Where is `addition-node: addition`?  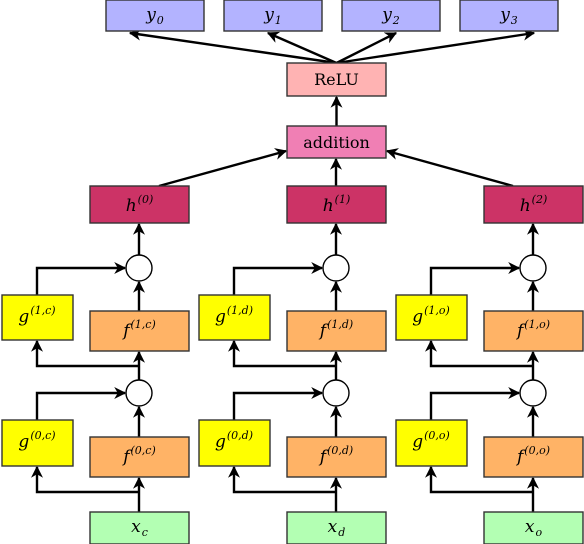
addition-node: addition is located at coordinates (336, 142).